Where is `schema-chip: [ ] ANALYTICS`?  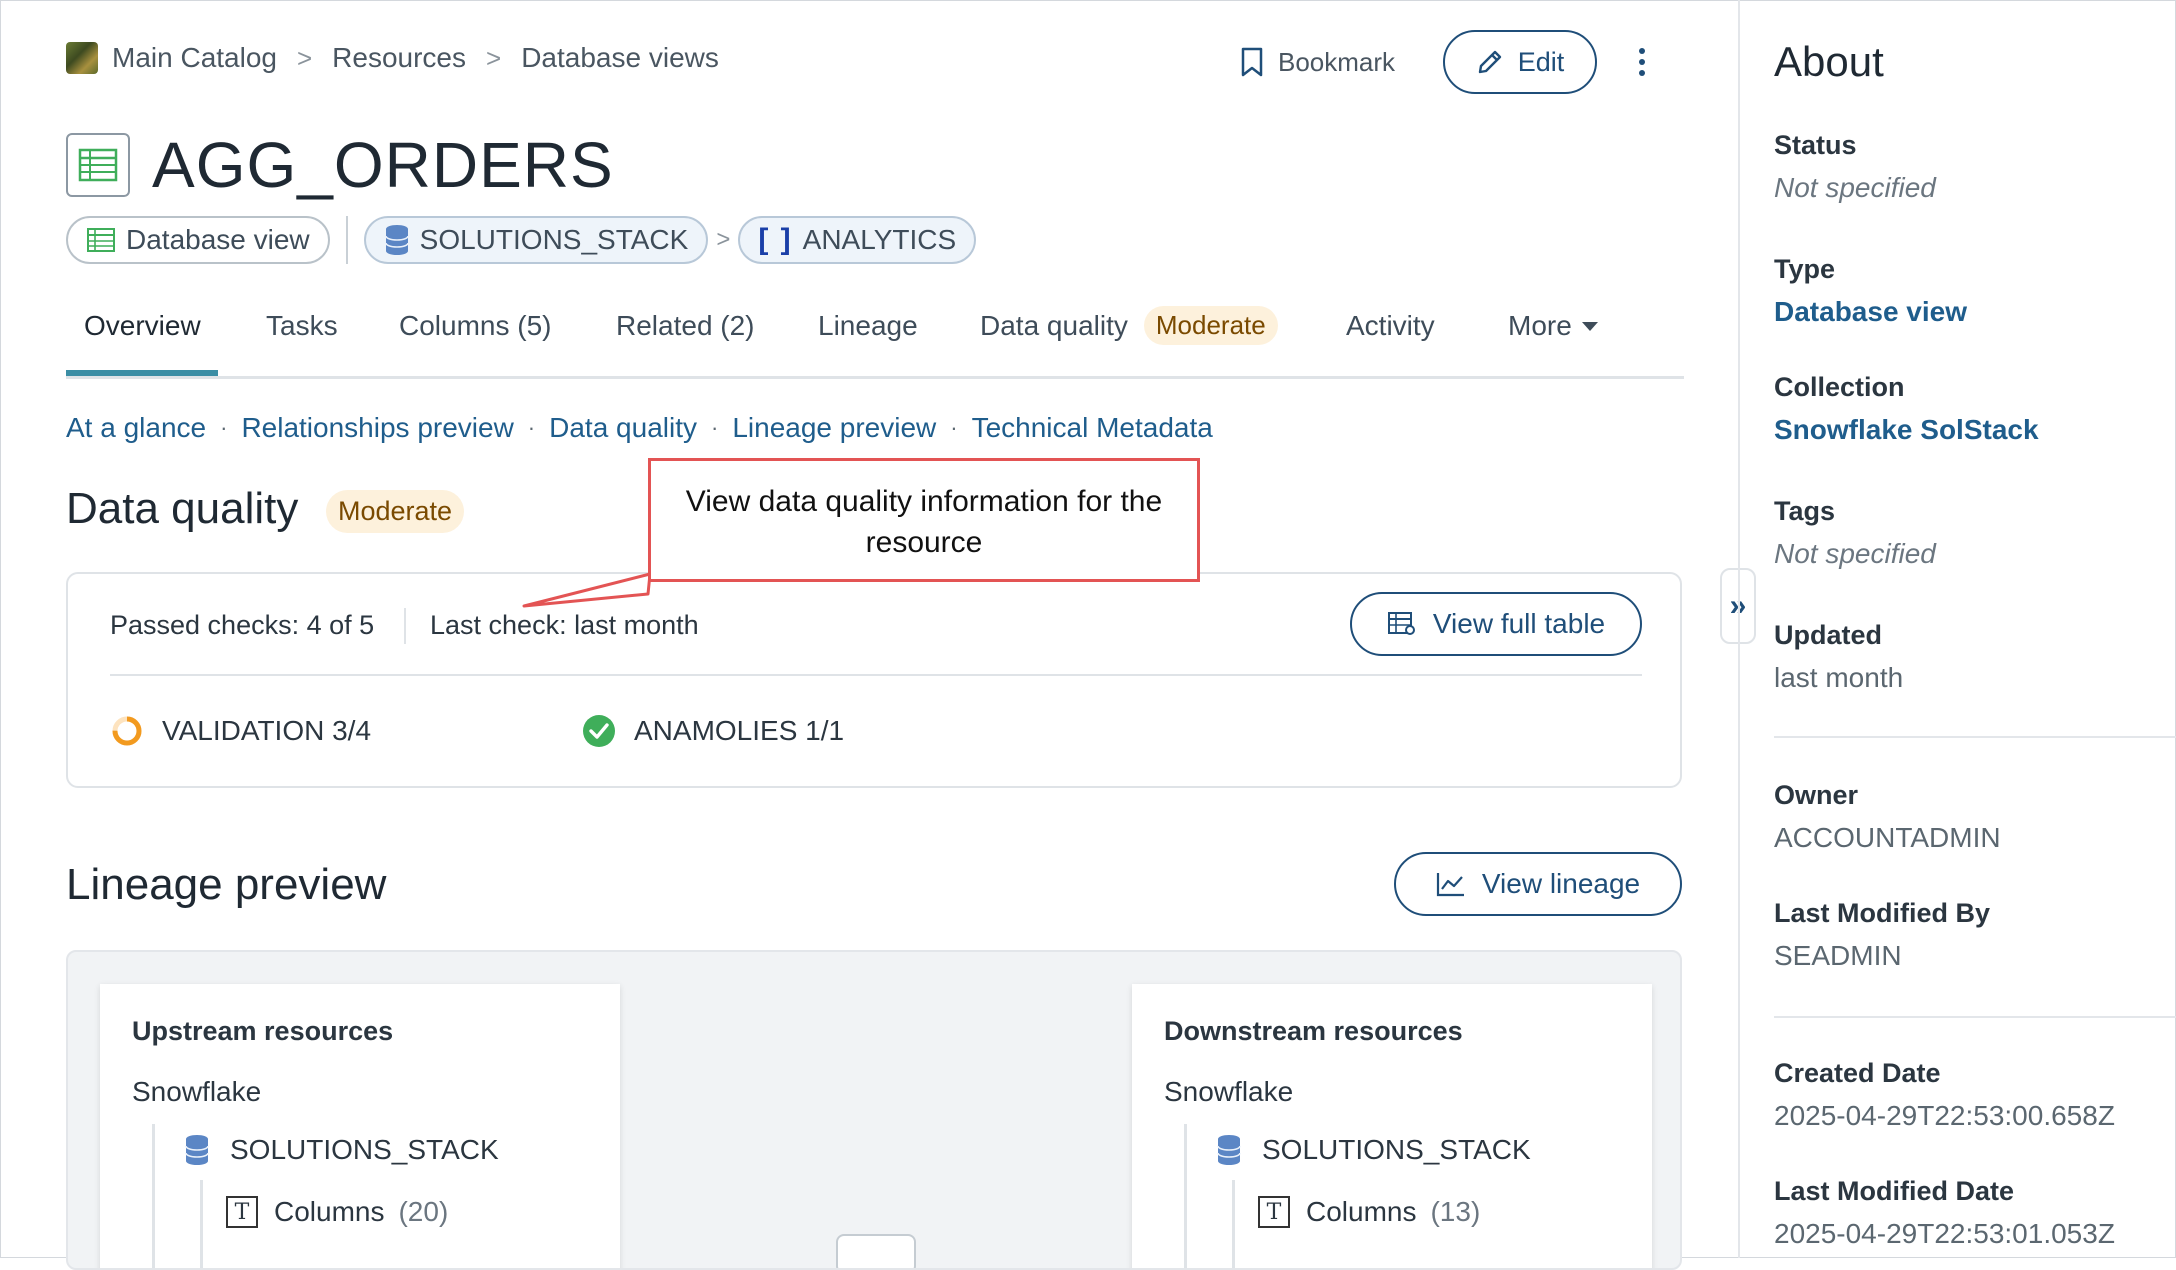 schema-chip: [ ] ANALYTICS is located at coordinates (857, 240).